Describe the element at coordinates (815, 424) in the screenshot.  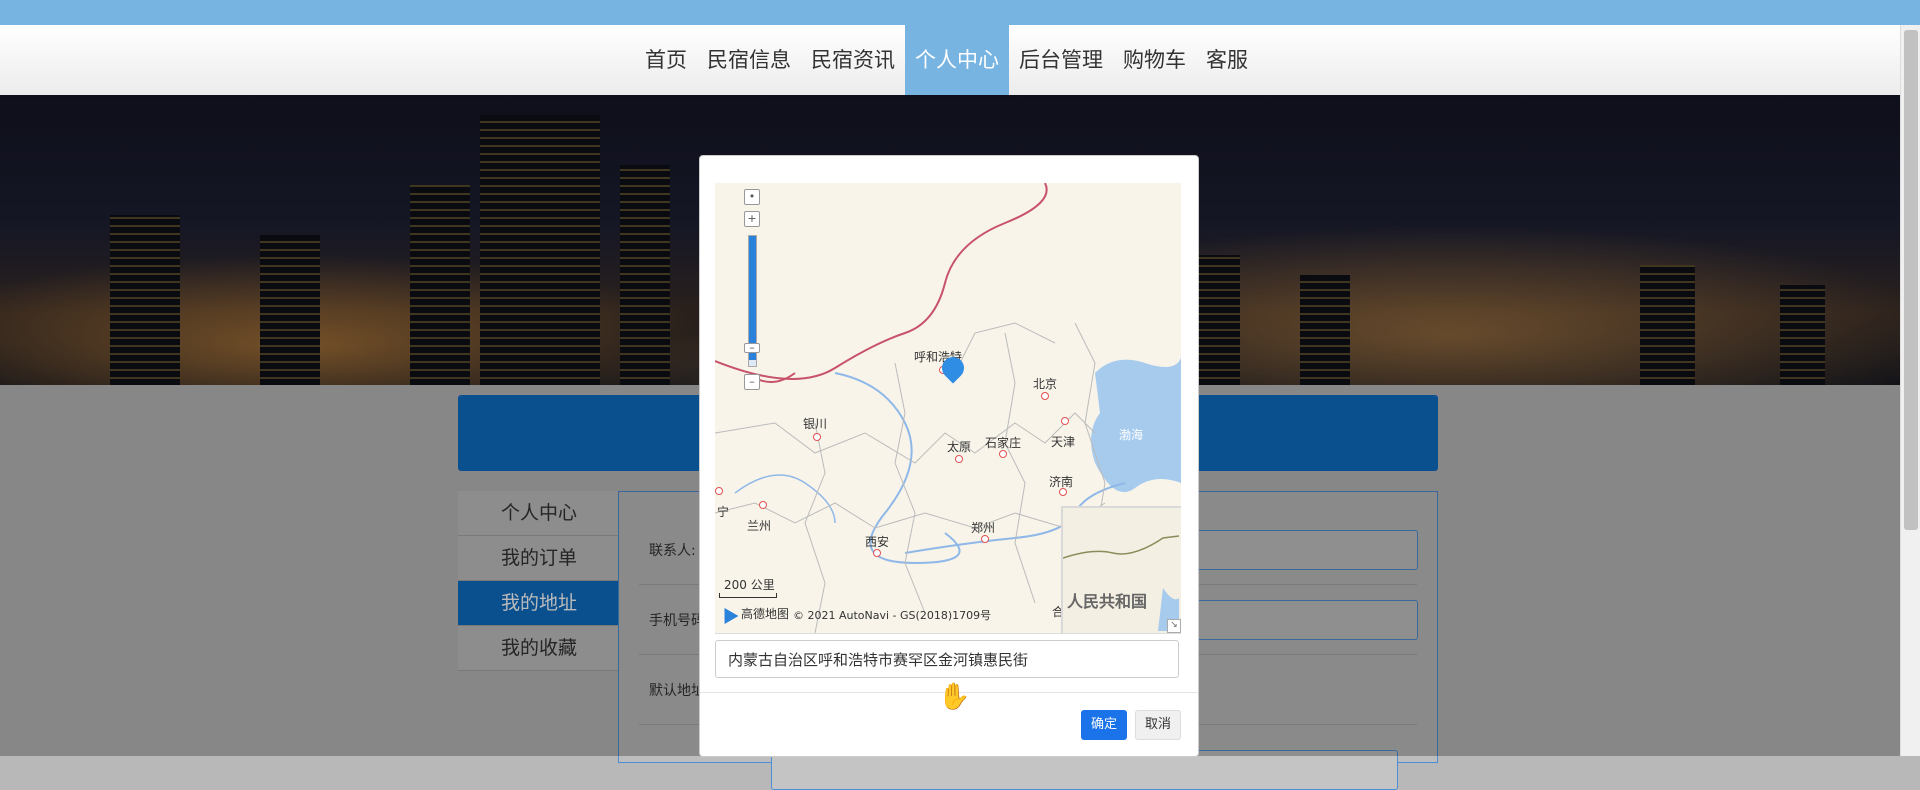
I see `city-yinchuan-label: 银川` at that location.